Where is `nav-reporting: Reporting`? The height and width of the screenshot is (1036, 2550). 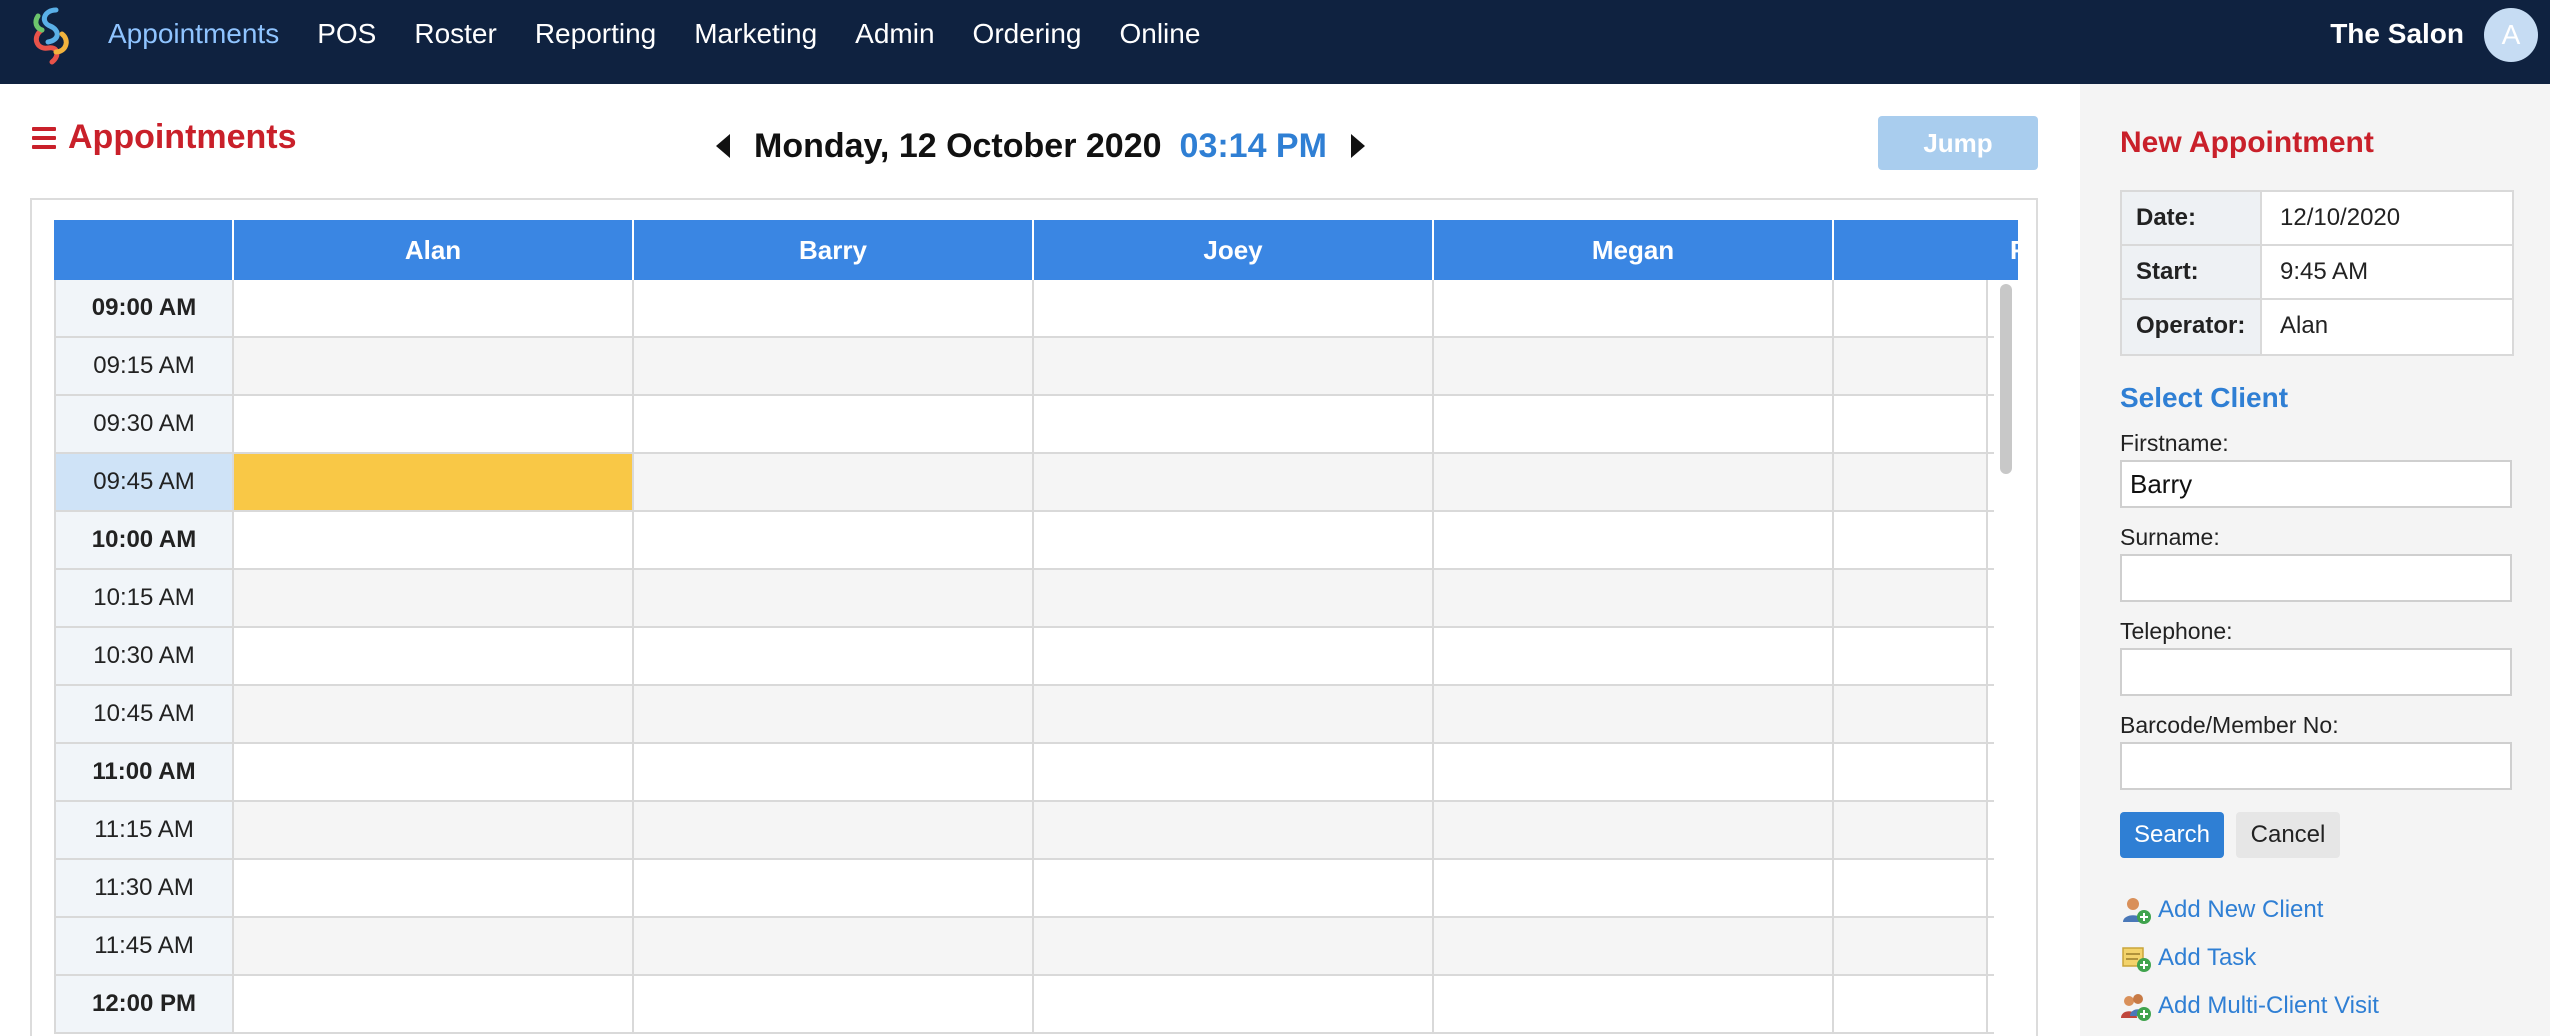 nav-reporting: Reporting is located at coordinates (595, 34).